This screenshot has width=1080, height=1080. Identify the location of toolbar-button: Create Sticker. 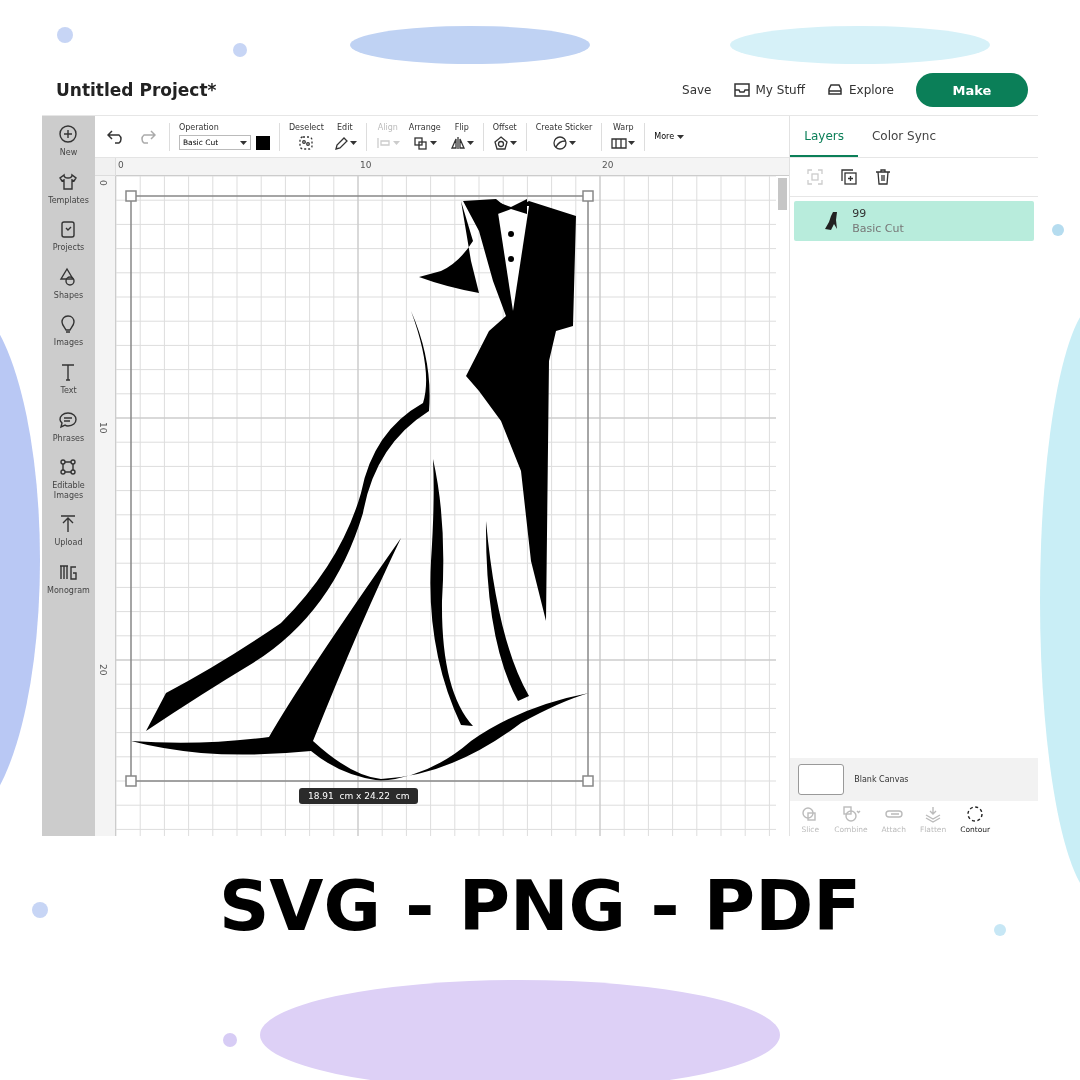
(564, 136).